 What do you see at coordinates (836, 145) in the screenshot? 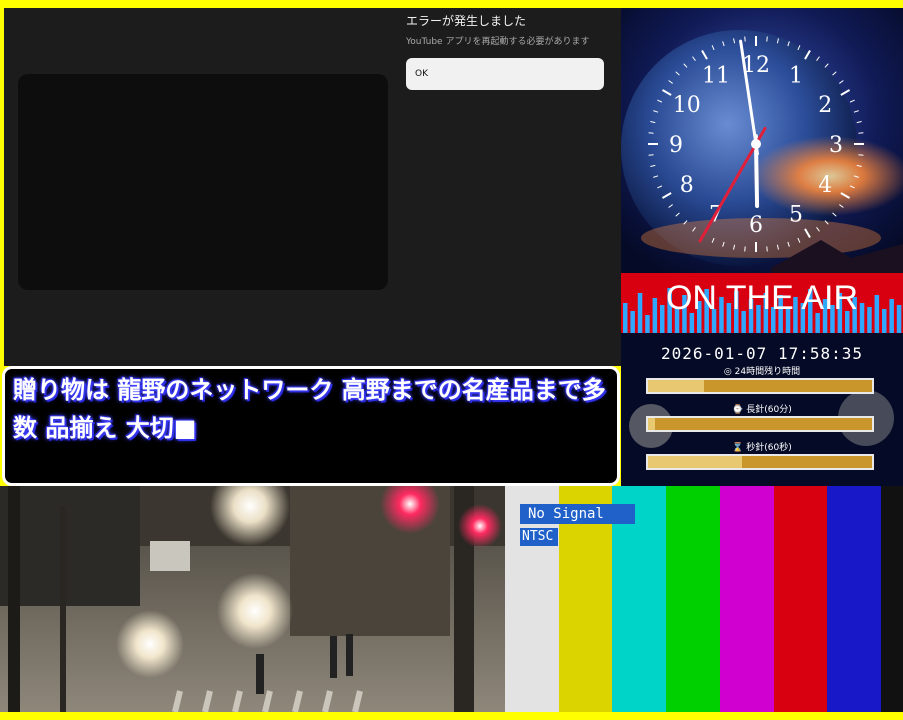
I see `clock-numeral: 3` at bounding box center [836, 145].